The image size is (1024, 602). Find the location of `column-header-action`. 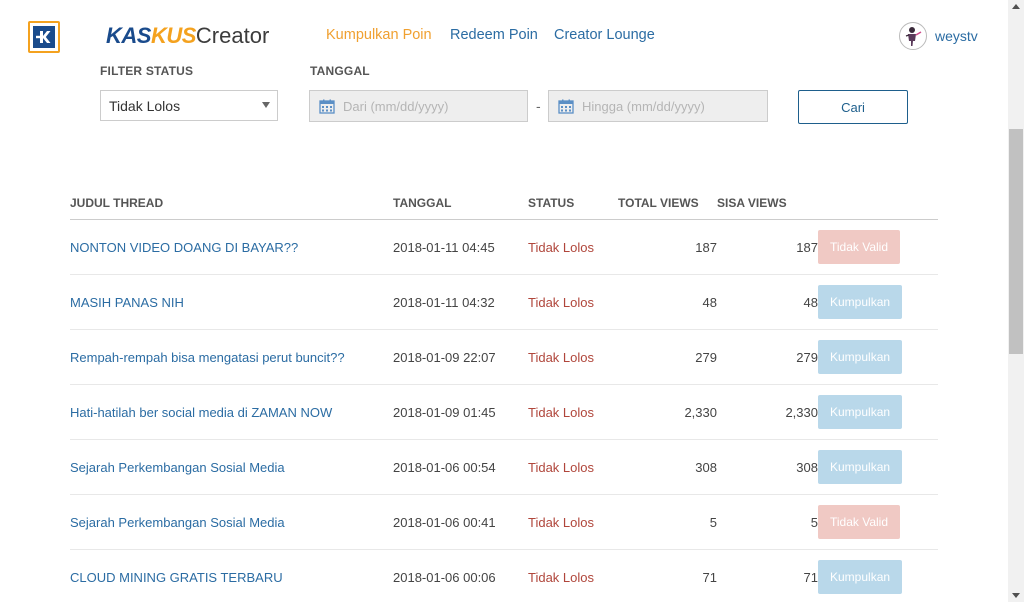

column-header-action is located at coordinates (878, 203).